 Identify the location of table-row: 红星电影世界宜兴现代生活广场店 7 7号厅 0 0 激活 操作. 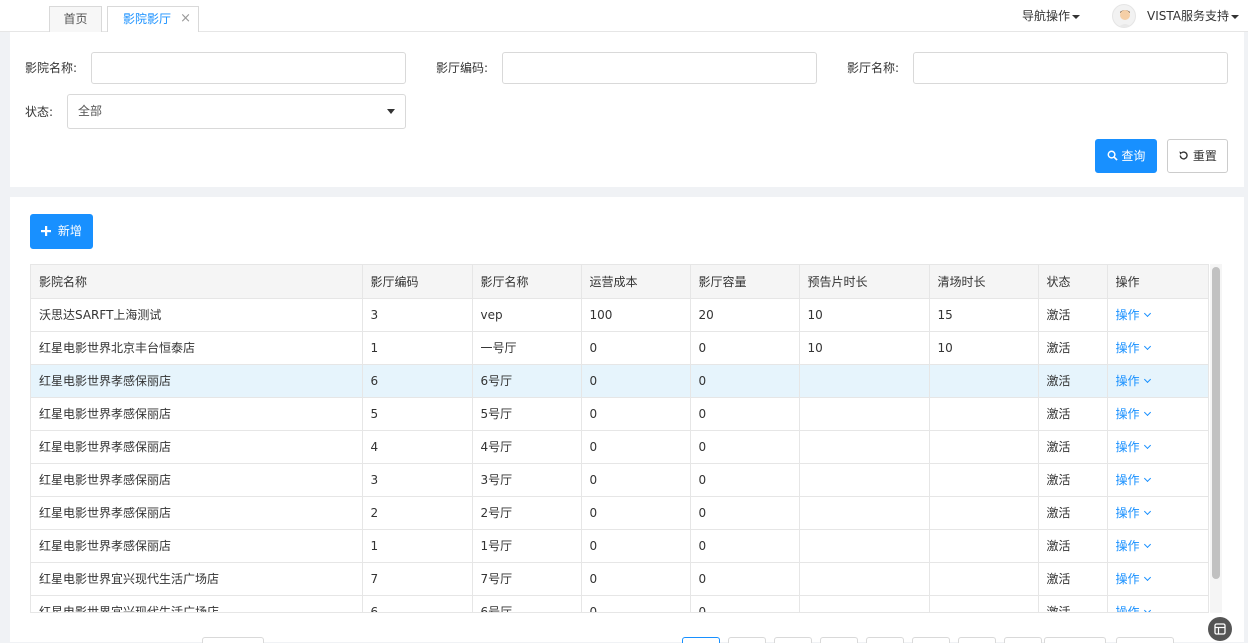
(619, 579).